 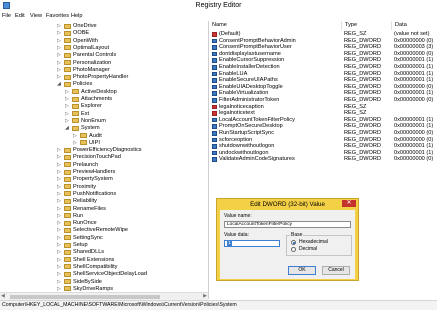 What do you see at coordinates (77, 16) in the screenshot?
I see `menu-help: Help` at bounding box center [77, 16].